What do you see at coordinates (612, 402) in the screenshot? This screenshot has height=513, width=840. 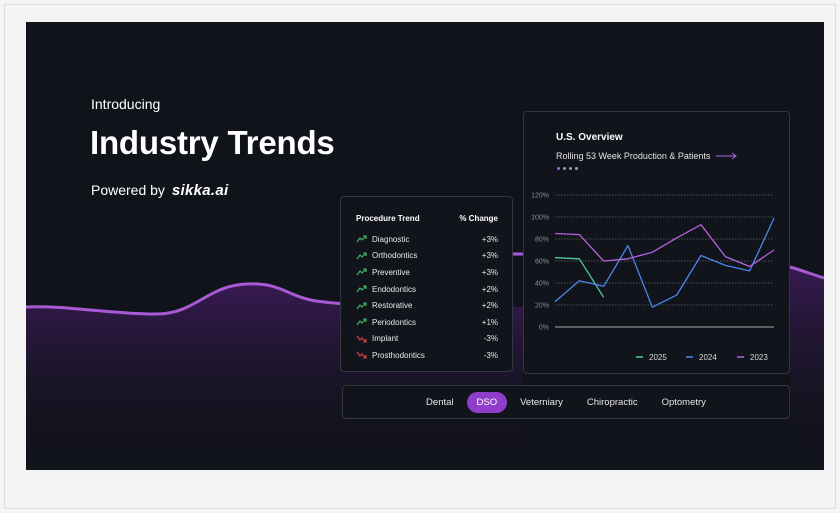 I see `tab-chiropractic: Chiropractic` at bounding box center [612, 402].